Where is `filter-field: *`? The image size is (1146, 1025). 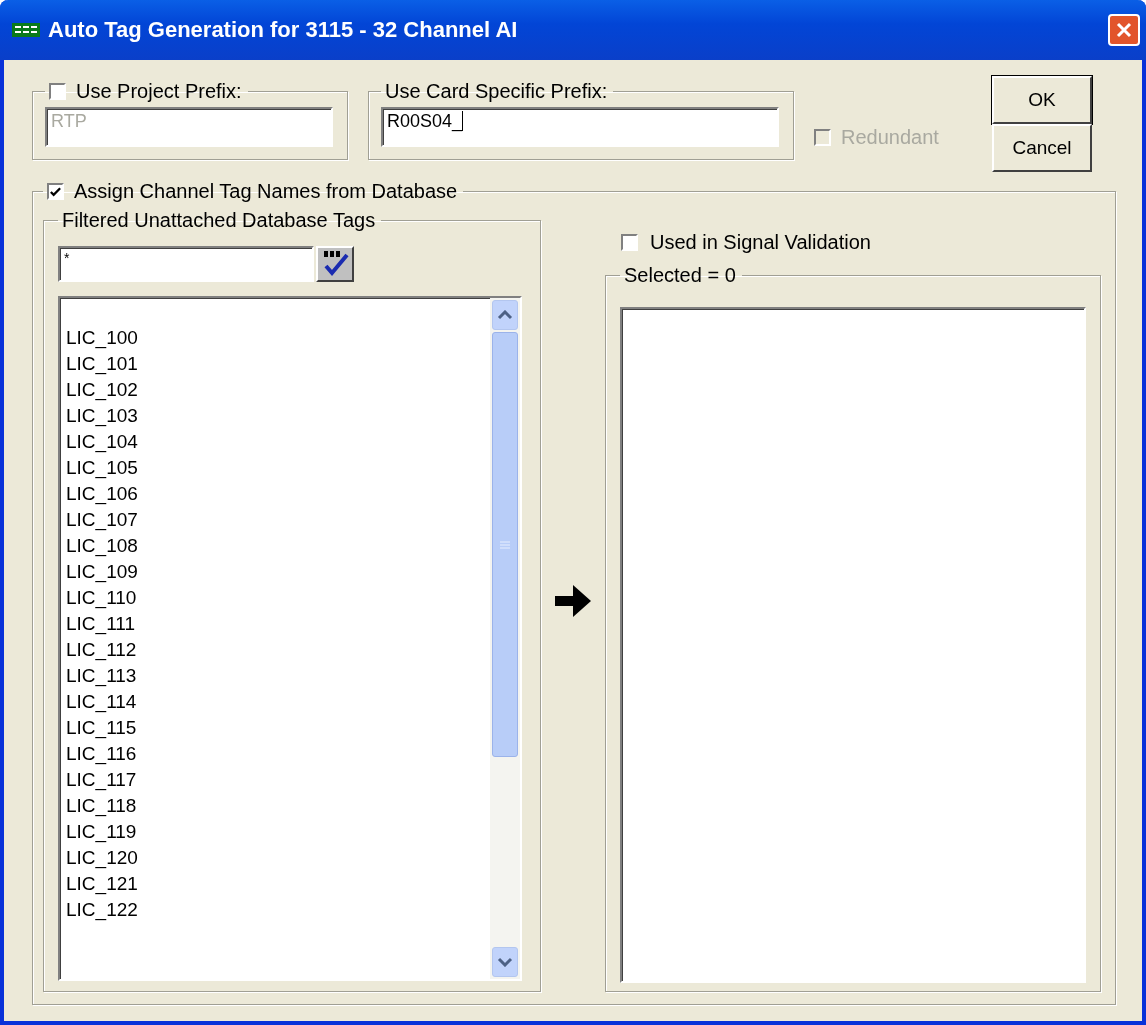
filter-field: * is located at coordinates (186, 264).